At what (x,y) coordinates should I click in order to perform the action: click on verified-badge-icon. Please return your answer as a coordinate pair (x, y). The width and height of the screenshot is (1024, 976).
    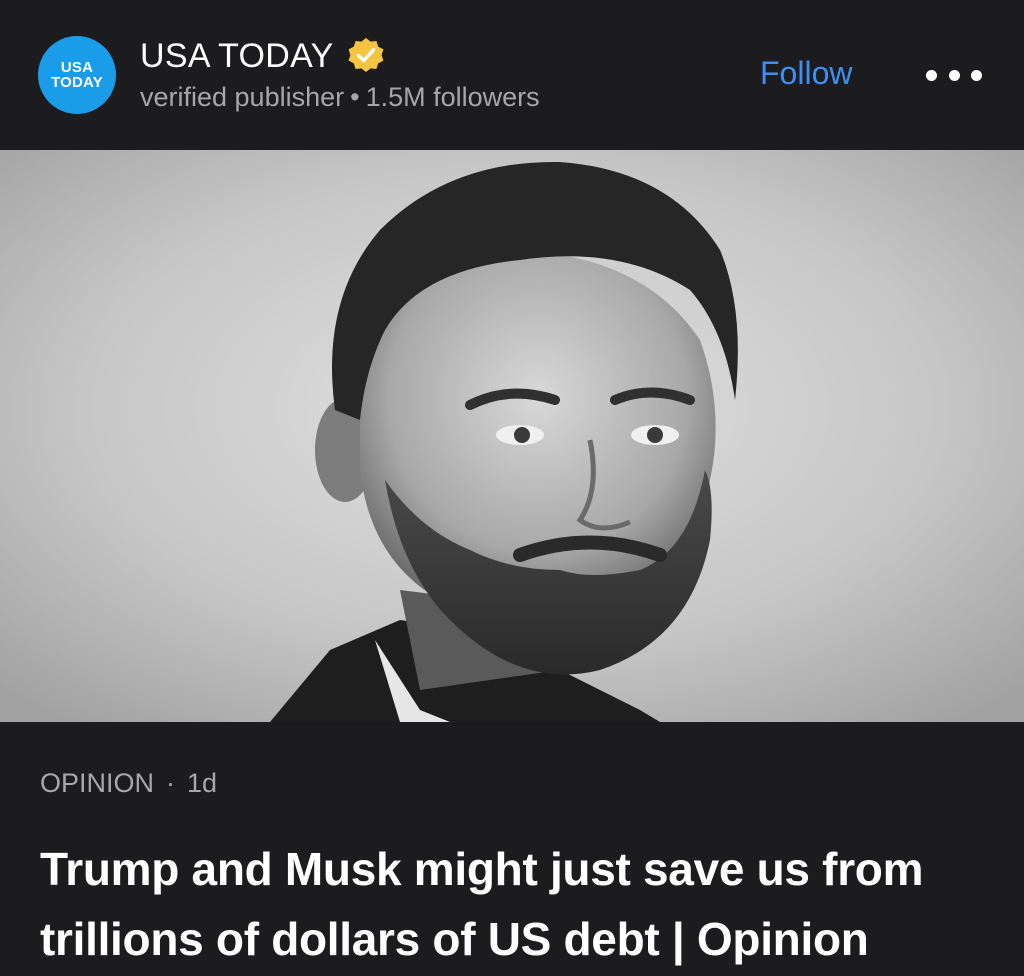
    Looking at the image, I should click on (365, 55).